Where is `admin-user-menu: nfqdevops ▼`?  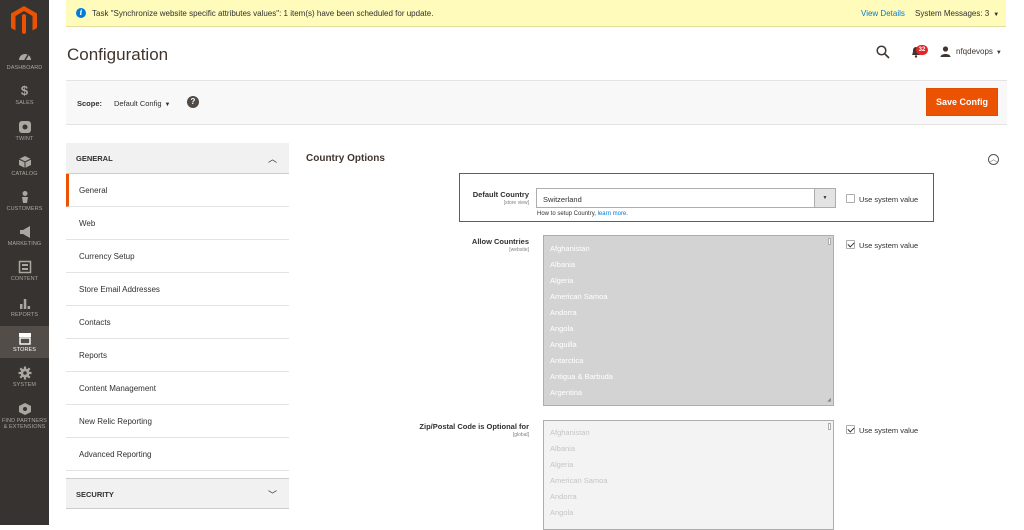
admin-user-menu: nfqdevops ▼ is located at coordinates (979, 51).